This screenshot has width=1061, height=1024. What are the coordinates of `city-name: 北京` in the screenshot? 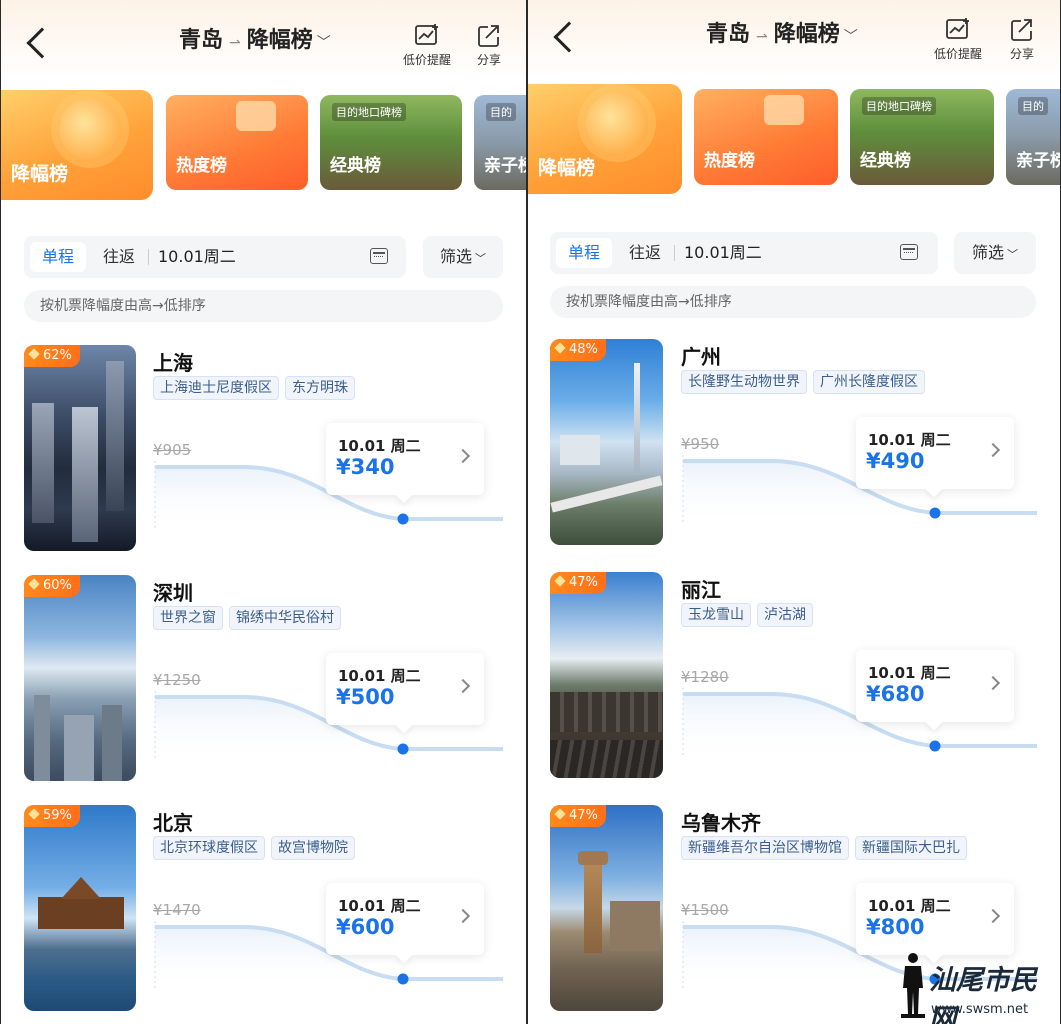 It's located at (173, 823).